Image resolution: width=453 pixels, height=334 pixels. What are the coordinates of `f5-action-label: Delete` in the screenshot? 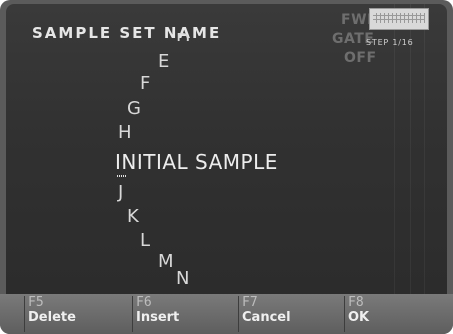 It's located at (52, 317).